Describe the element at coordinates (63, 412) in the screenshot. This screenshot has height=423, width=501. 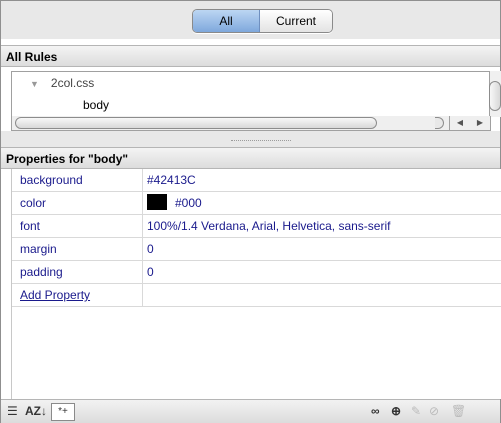
I see `show-set-properties-only-icon: *+` at that location.